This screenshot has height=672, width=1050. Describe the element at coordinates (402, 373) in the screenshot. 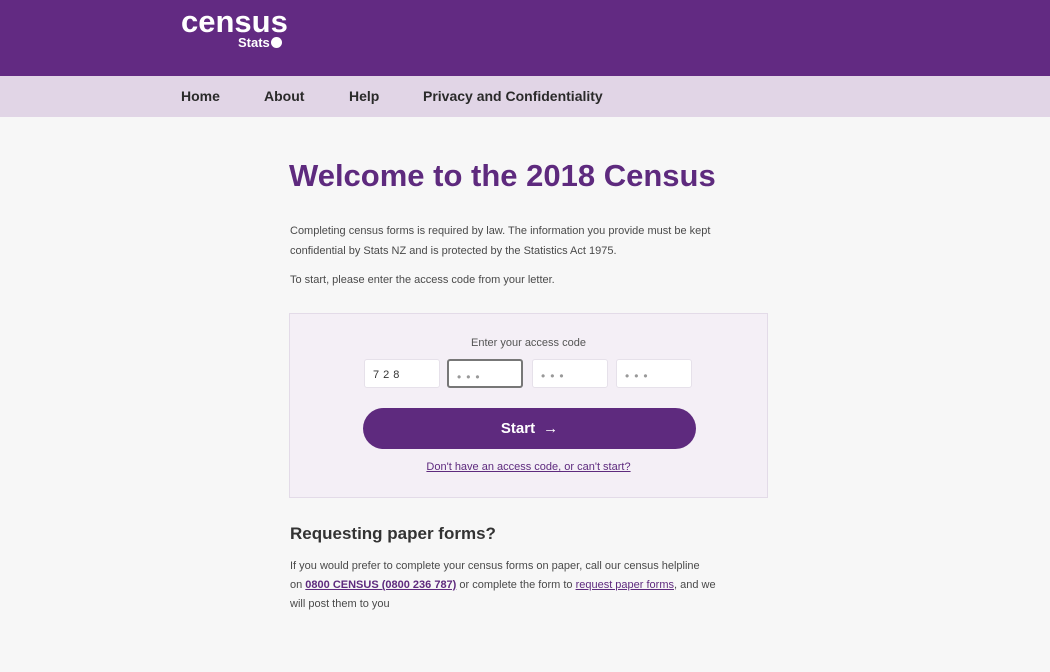

I see `access-code-field-1: 728` at that location.